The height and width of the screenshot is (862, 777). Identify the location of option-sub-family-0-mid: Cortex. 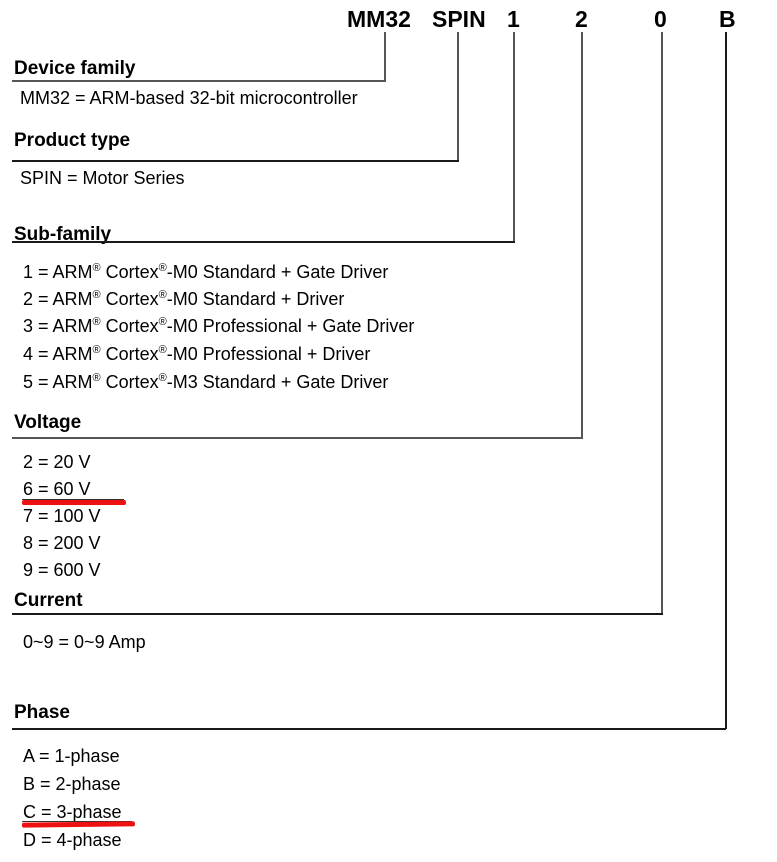
(129, 272).